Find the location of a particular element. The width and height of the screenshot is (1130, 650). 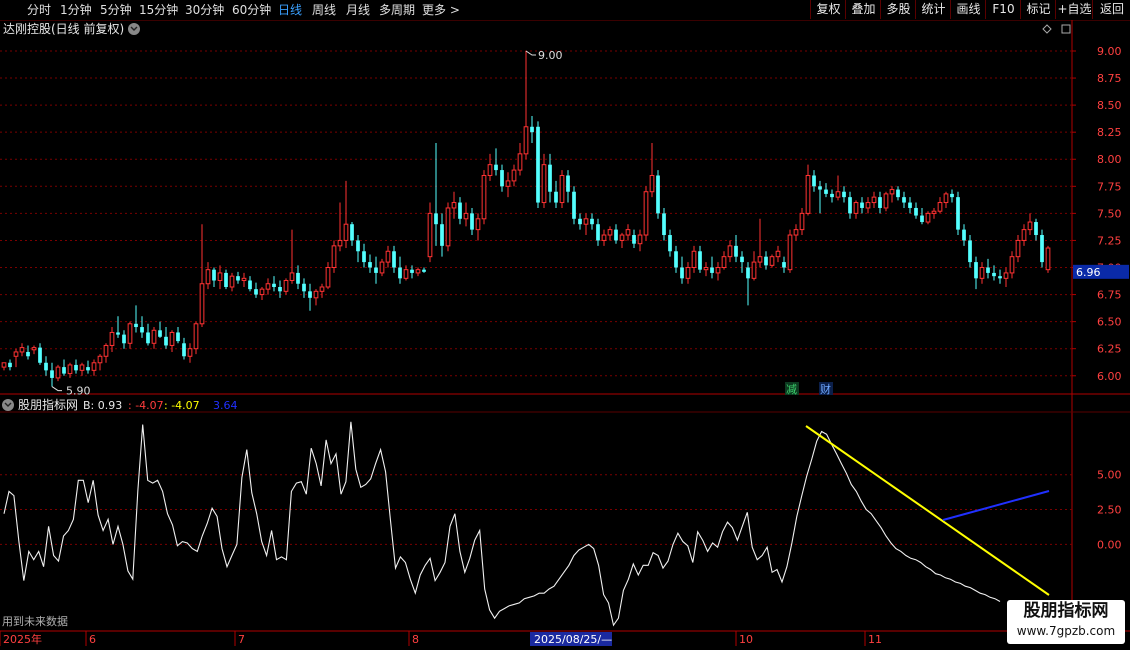

period-tab-7: 周线 is located at coordinates (324, 10).